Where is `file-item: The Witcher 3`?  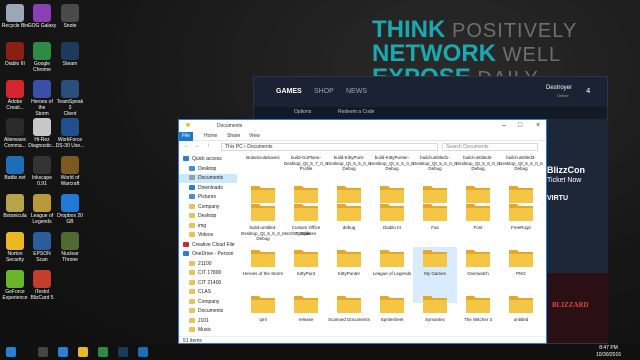 file-item: The Witcher 3 is located at coordinates (478, 314).